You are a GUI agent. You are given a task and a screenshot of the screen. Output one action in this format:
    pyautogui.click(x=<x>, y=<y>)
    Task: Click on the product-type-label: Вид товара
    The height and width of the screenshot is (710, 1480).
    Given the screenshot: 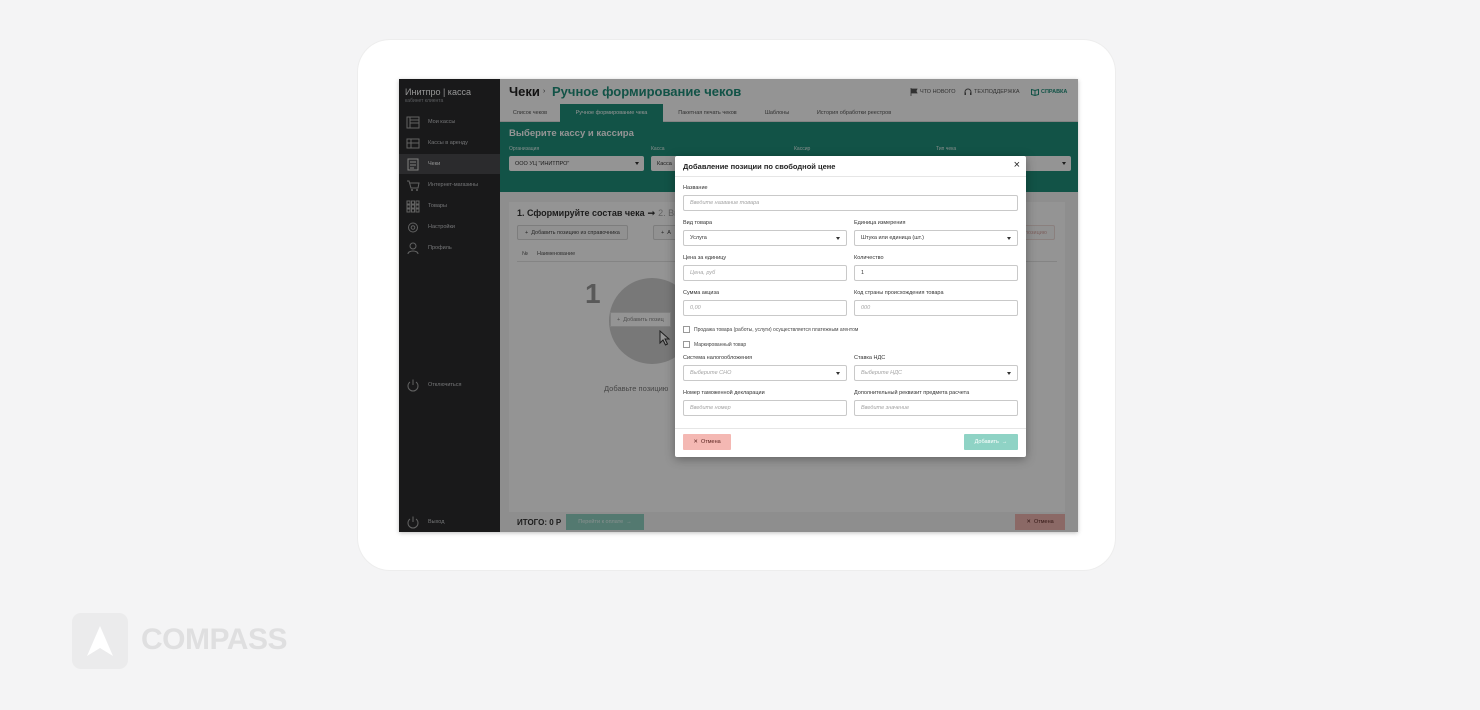 What is the action you would take?
    pyautogui.click(x=698, y=223)
    